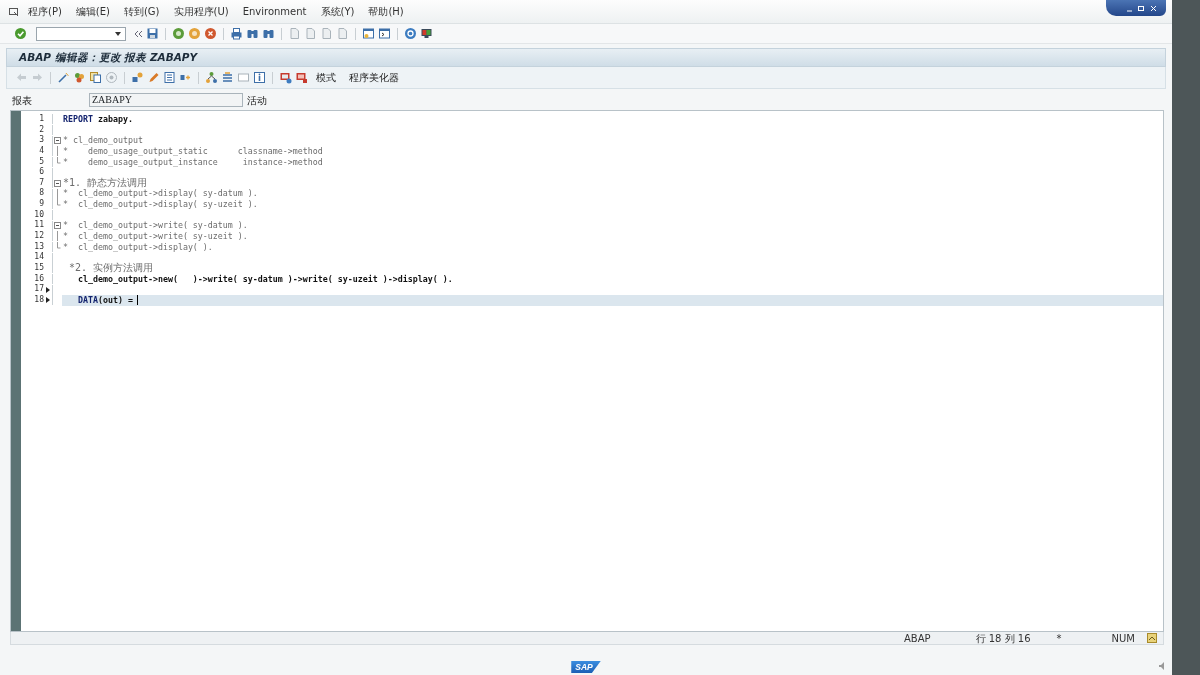 This screenshot has width=1200, height=675. What do you see at coordinates (14, 11) in the screenshot?
I see `menu-icon` at bounding box center [14, 11].